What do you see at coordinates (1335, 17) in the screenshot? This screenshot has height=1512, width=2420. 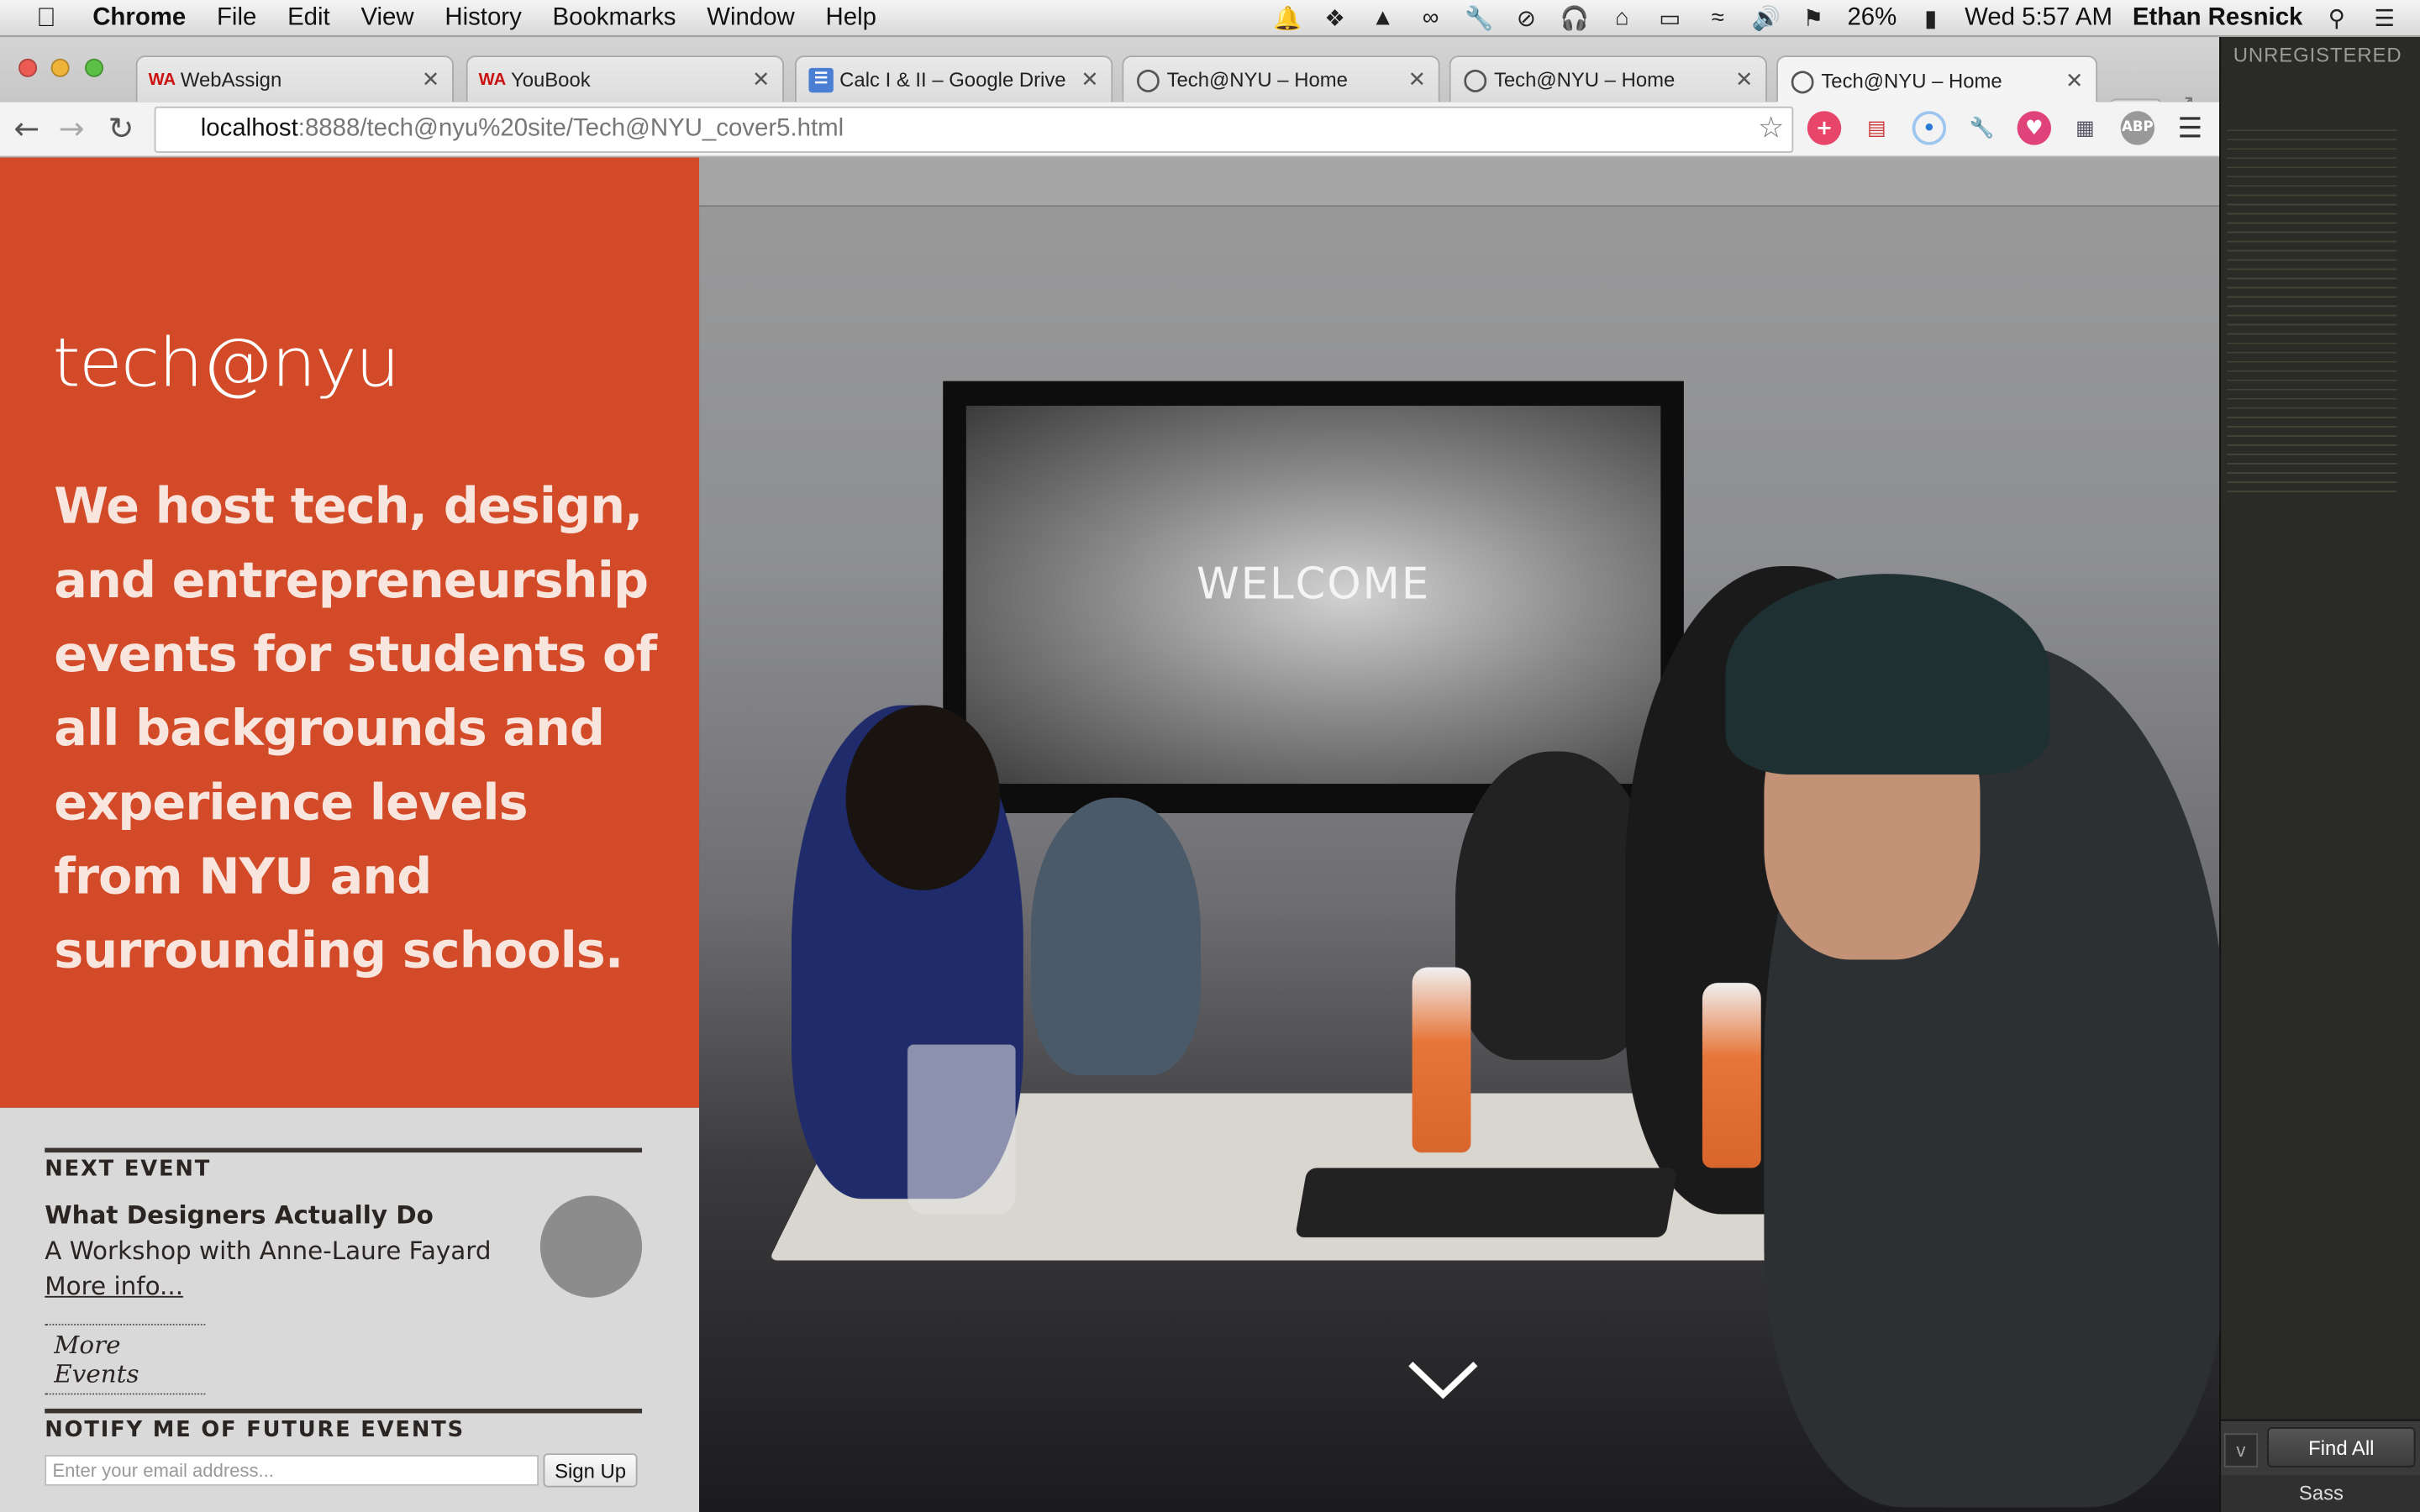 I see `dropbox-icon: ❖` at bounding box center [1335, 17].